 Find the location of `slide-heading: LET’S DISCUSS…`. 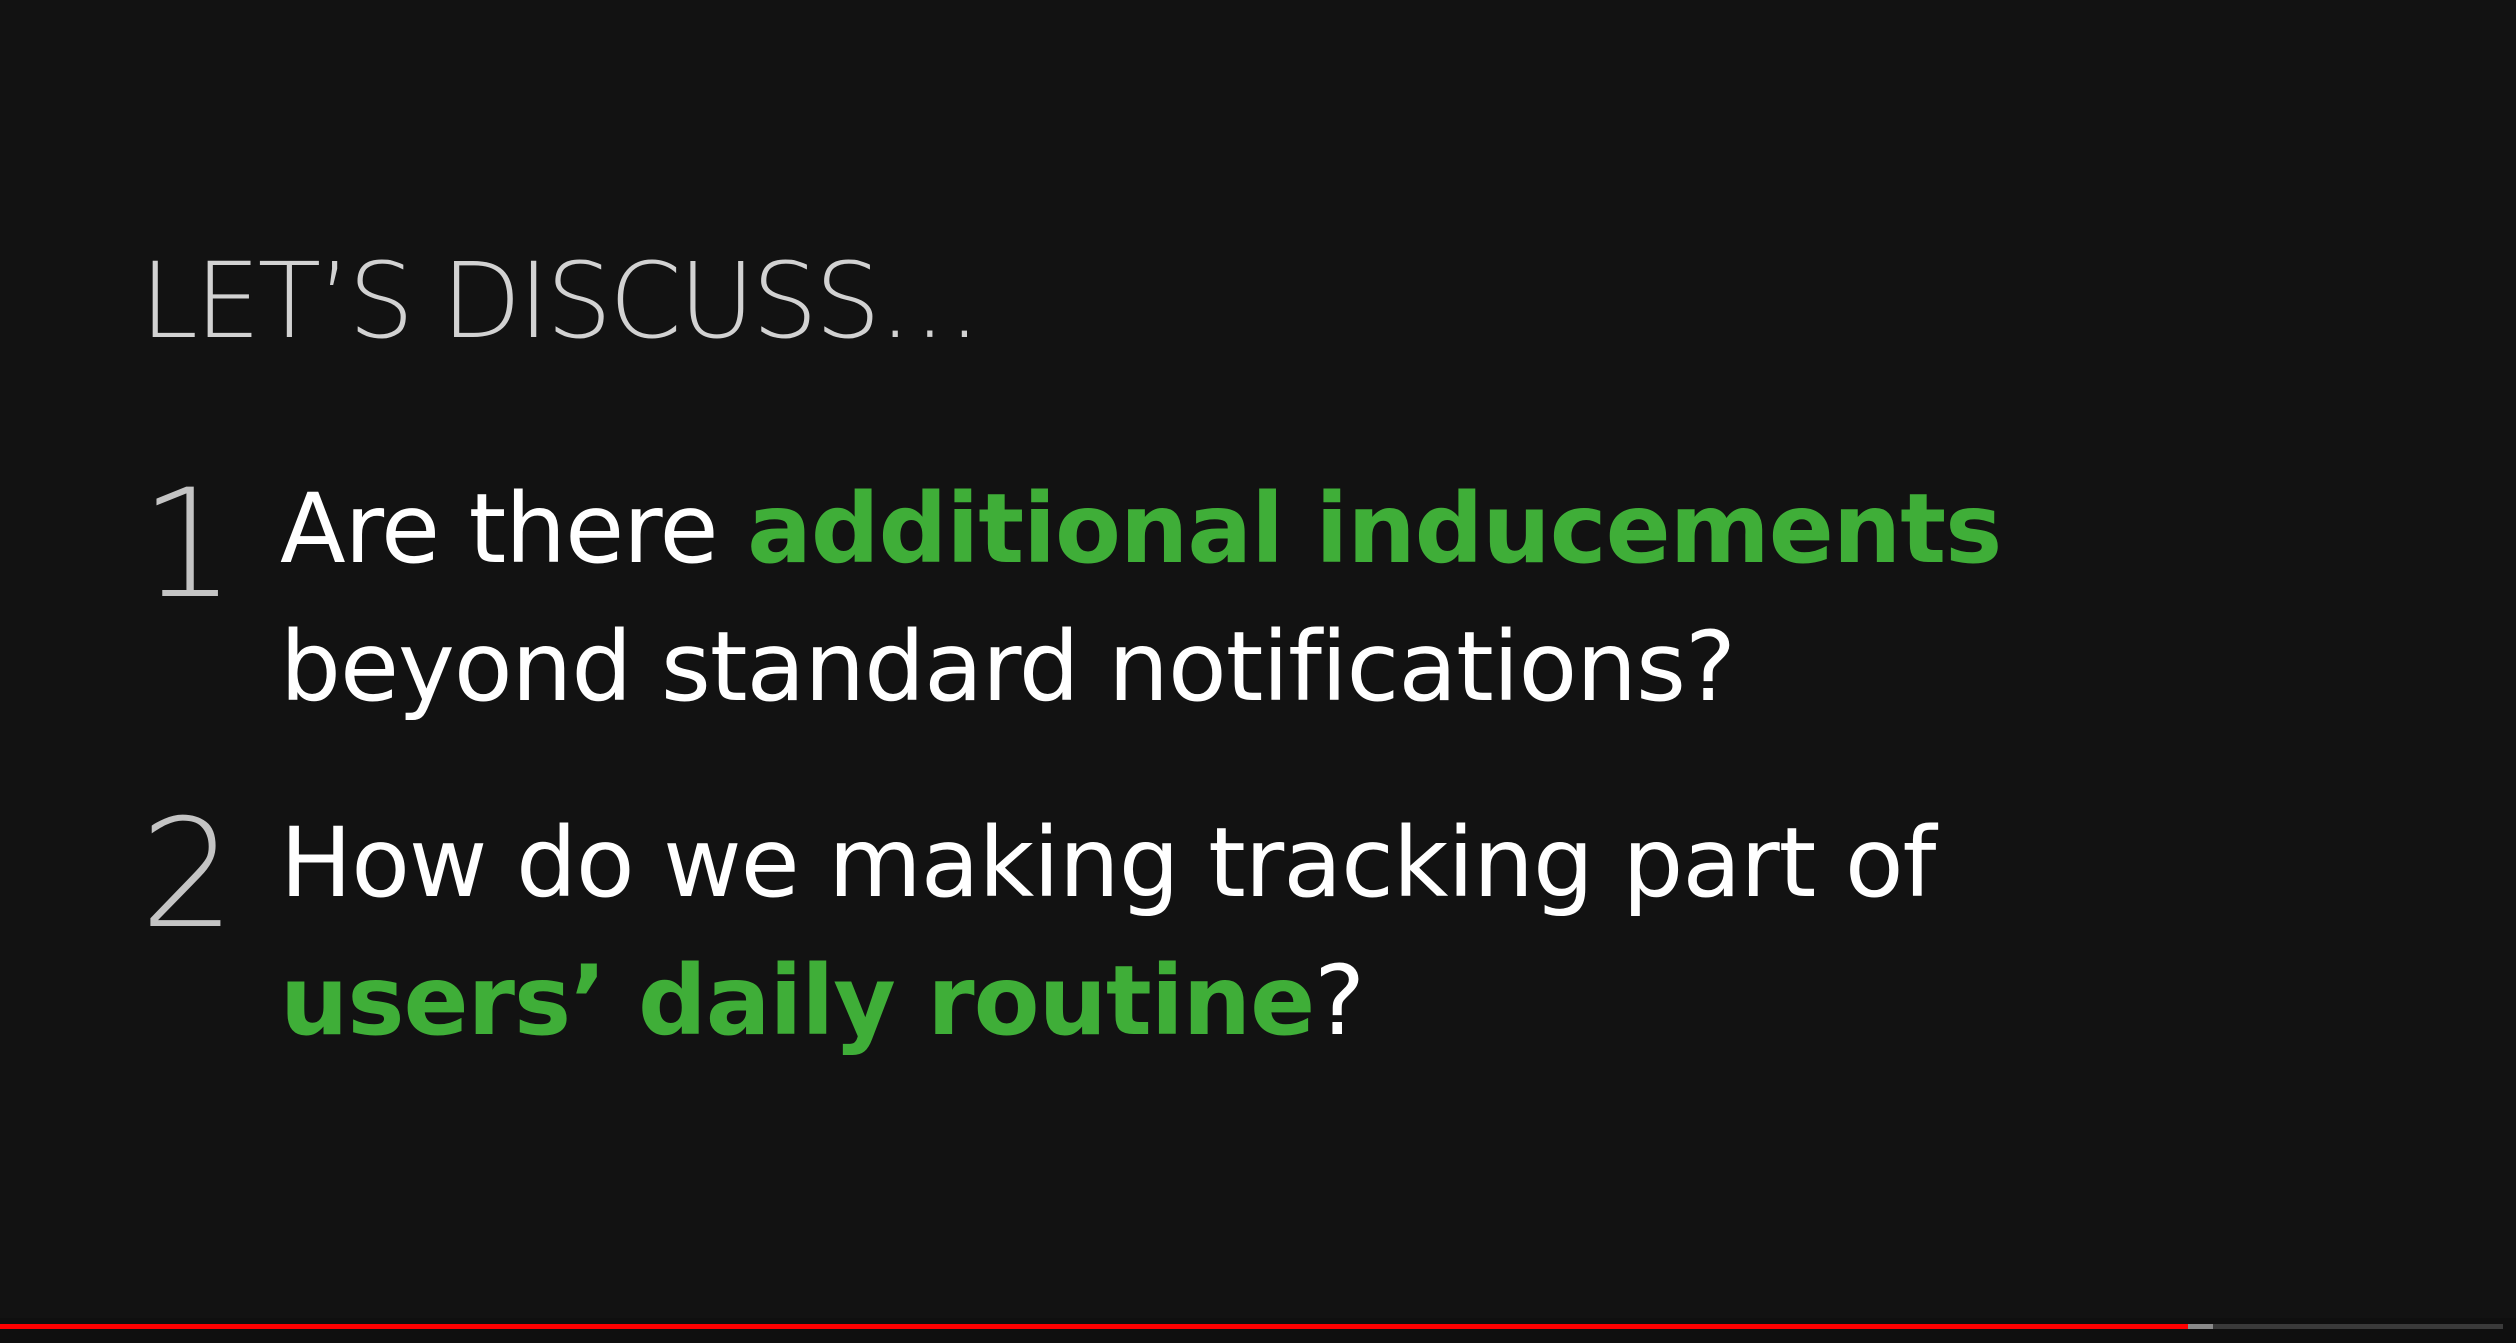

slide-heading: LET’S DISCUSS… is located at coordinates (561, 301).